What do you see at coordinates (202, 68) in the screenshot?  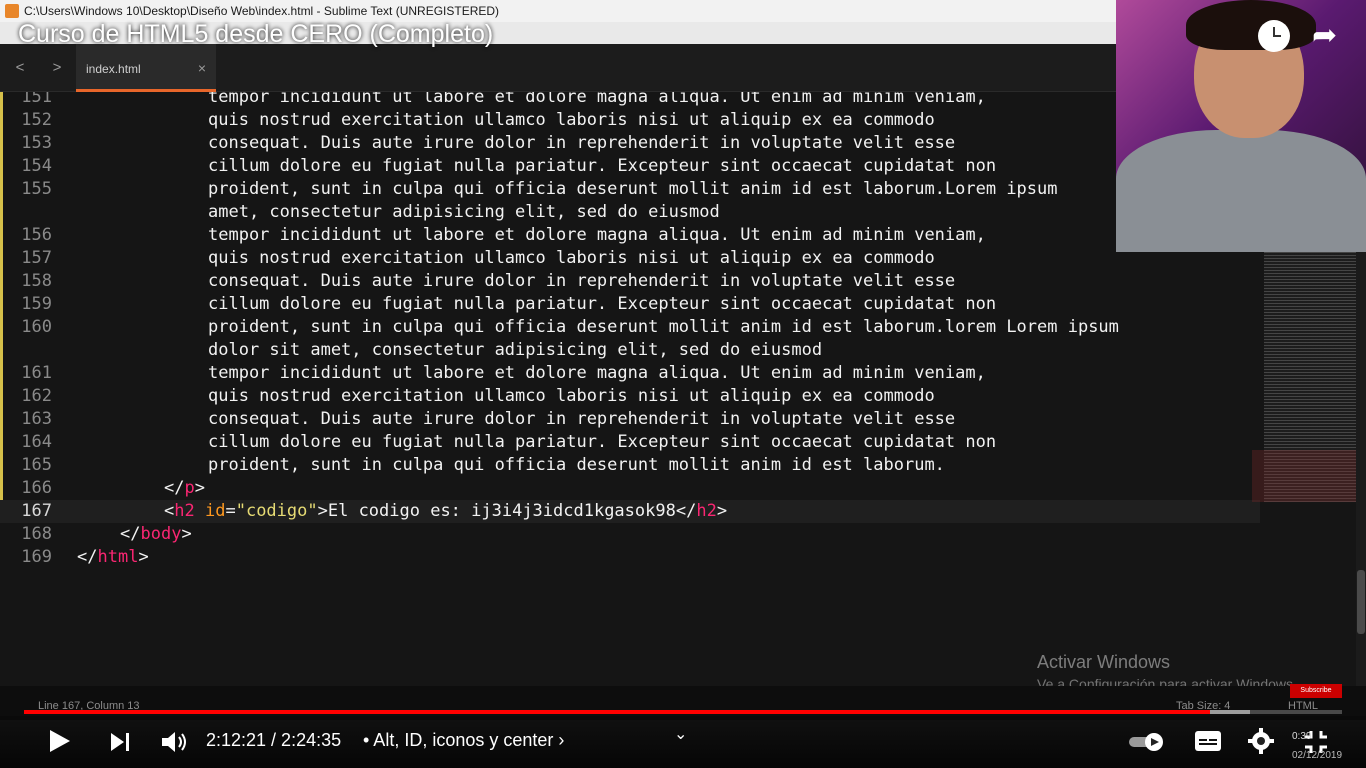 I see `tab-close-icon: ×` at bounding box center [202, 68].